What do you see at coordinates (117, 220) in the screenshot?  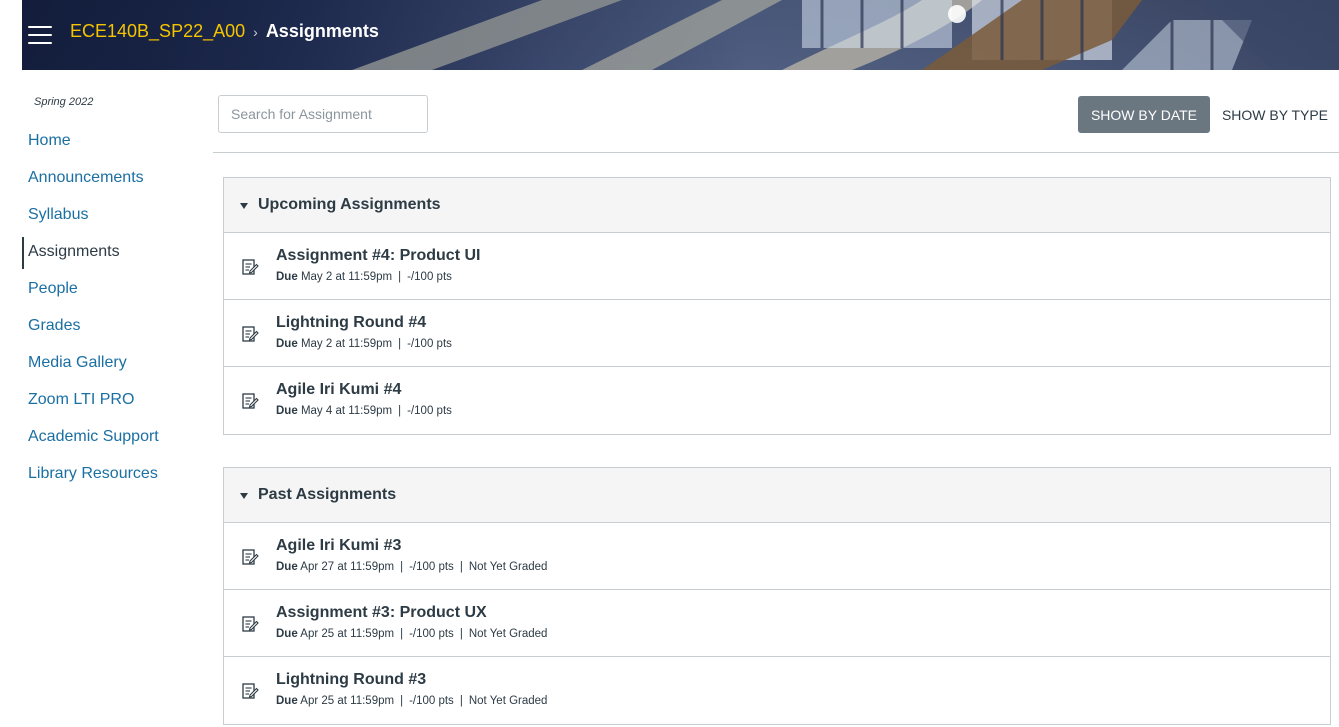 I see `nav-item-syllabus: Syllabus` at bounding box center [117, 220].